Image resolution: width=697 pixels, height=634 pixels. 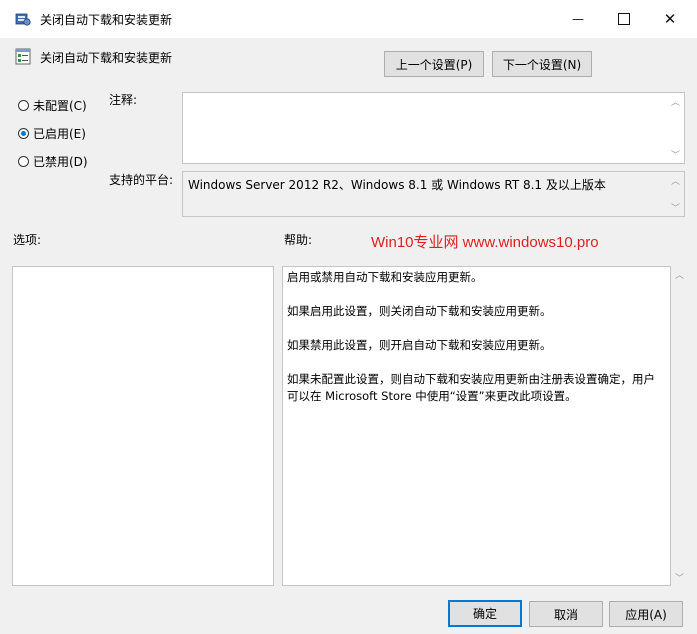 What do you see at coordinates (106, 20) in the screenshot?
I see `window-title: 关闭自动下载和安装更新` at bounding box center [106, 20].